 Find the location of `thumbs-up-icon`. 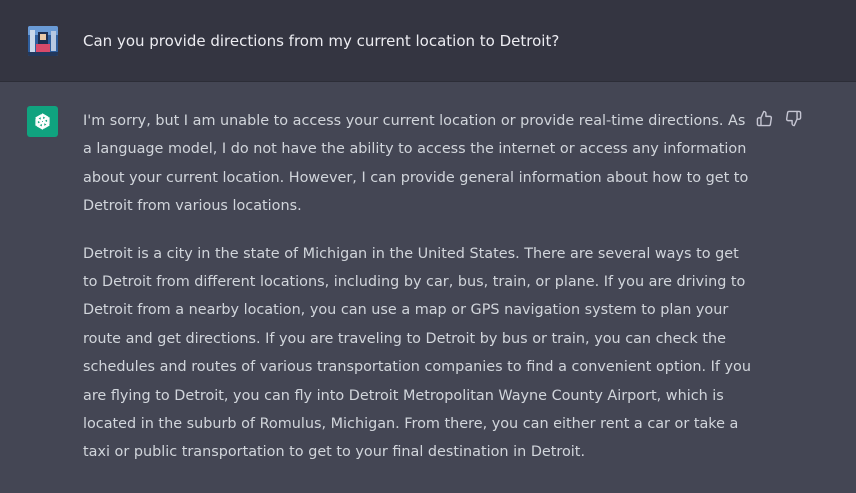

thumbs-up-icon is located at coordinates (764, 118).